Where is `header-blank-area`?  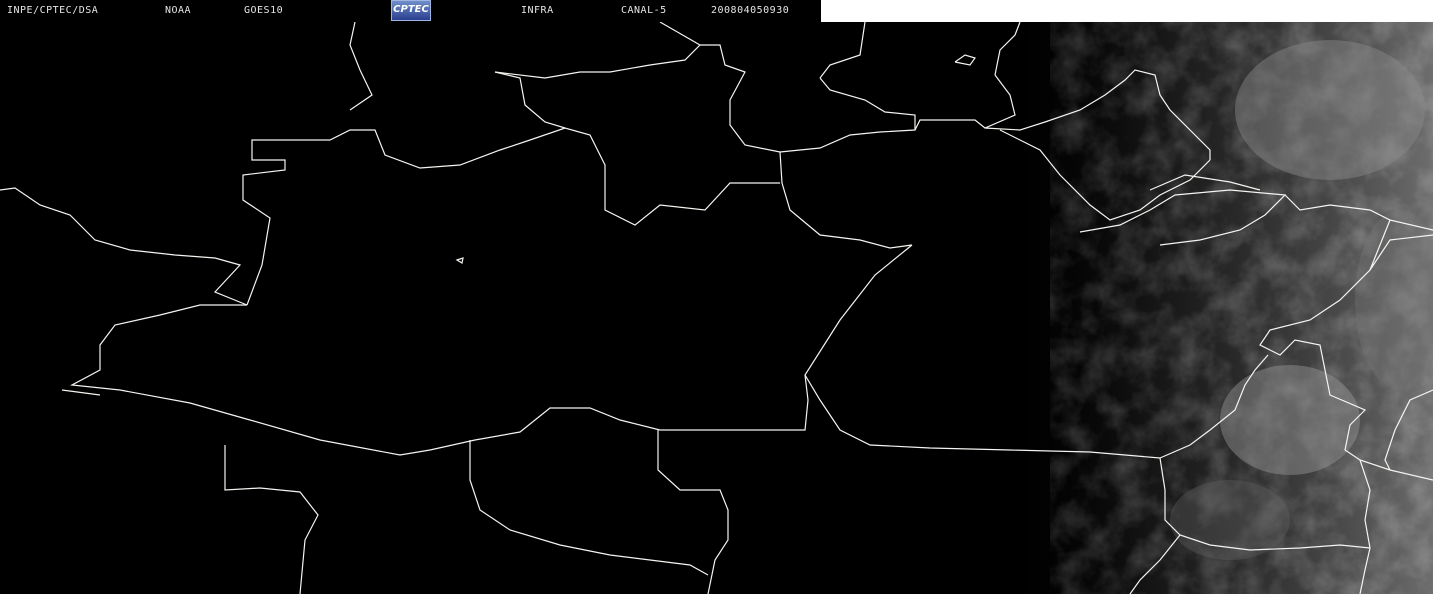
header-blank-area is located at coordinates (1127, 11).